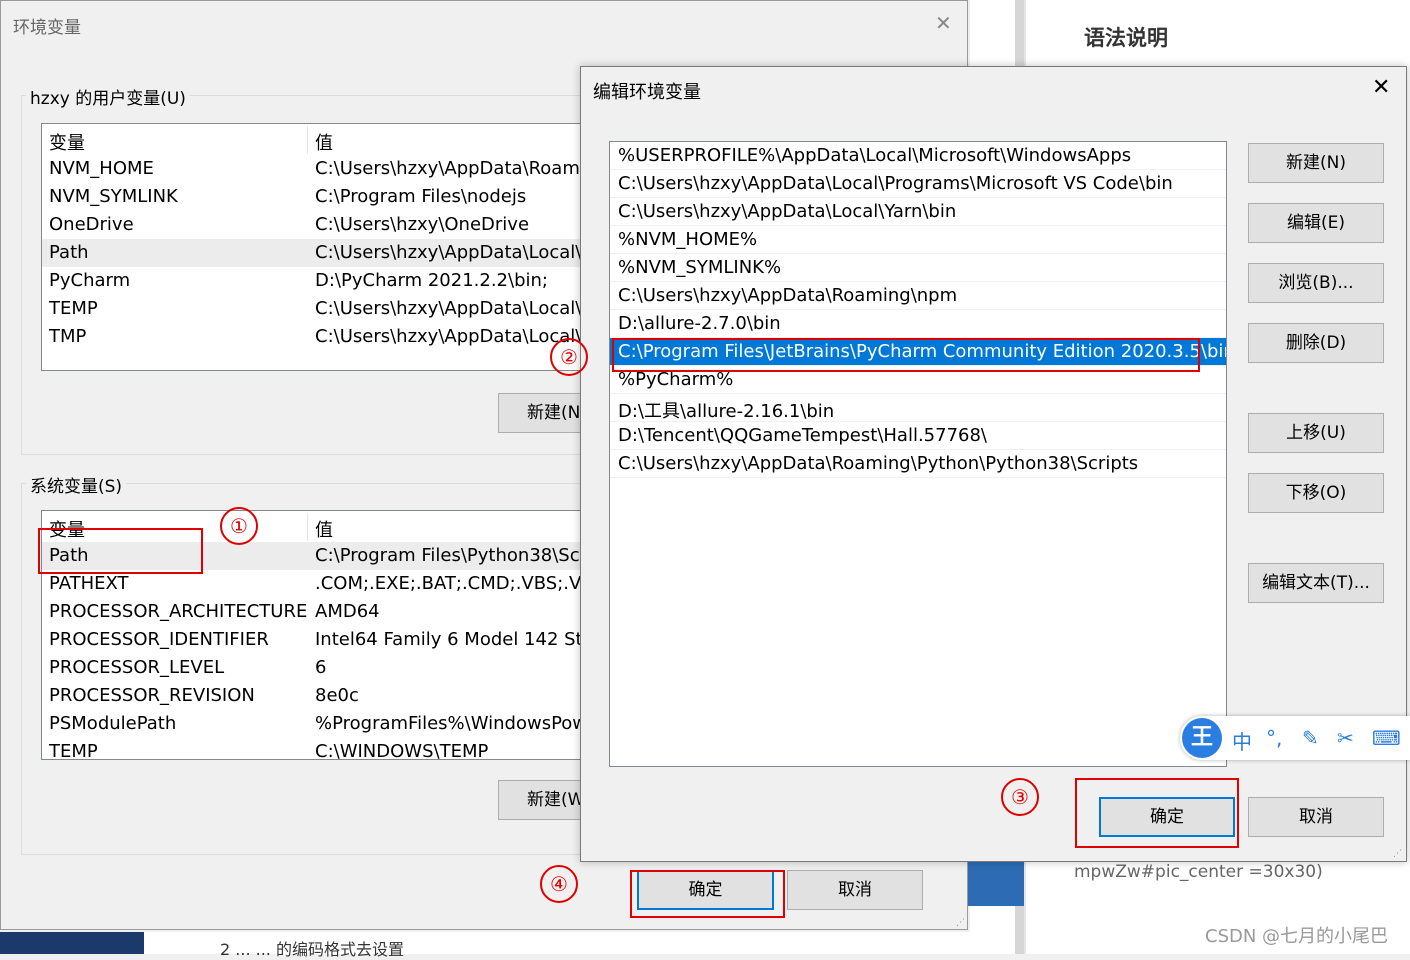  Describe the element at coordinates (47, 28) in the screenshot. I see `dialog-title: 环境变量` at that location.